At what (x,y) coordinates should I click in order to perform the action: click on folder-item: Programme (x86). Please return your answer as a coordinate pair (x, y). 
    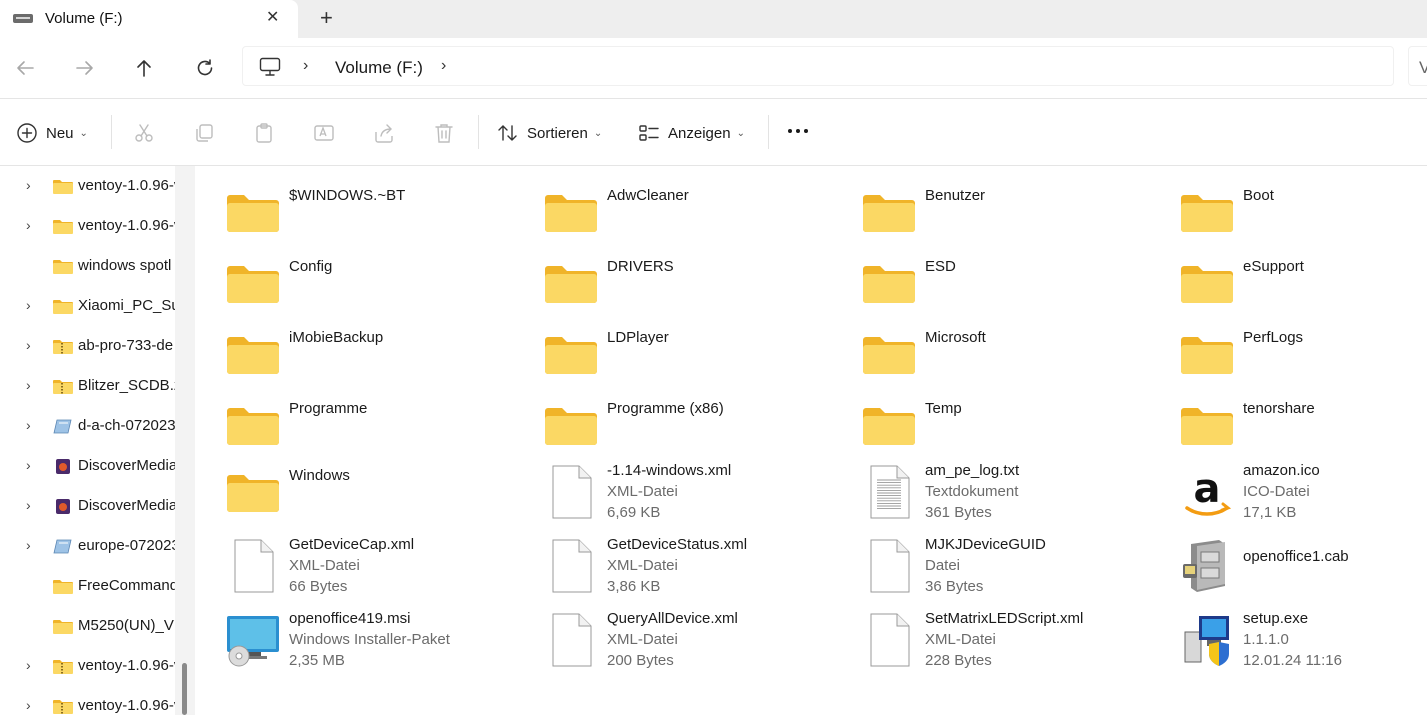
    Looking at the image, I should click on (663, 432).